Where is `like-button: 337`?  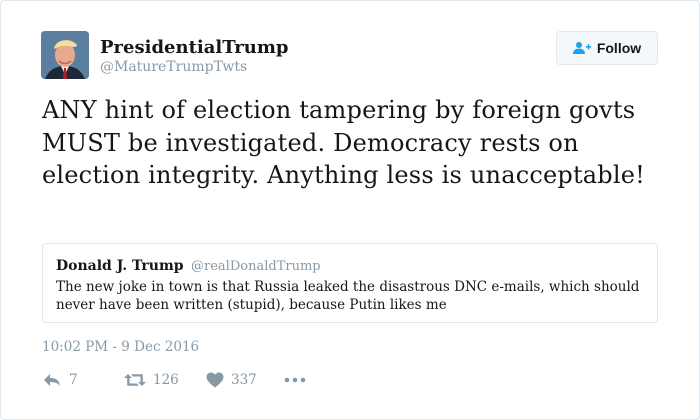
like-button: 337 is located at coordinates (245, 380).